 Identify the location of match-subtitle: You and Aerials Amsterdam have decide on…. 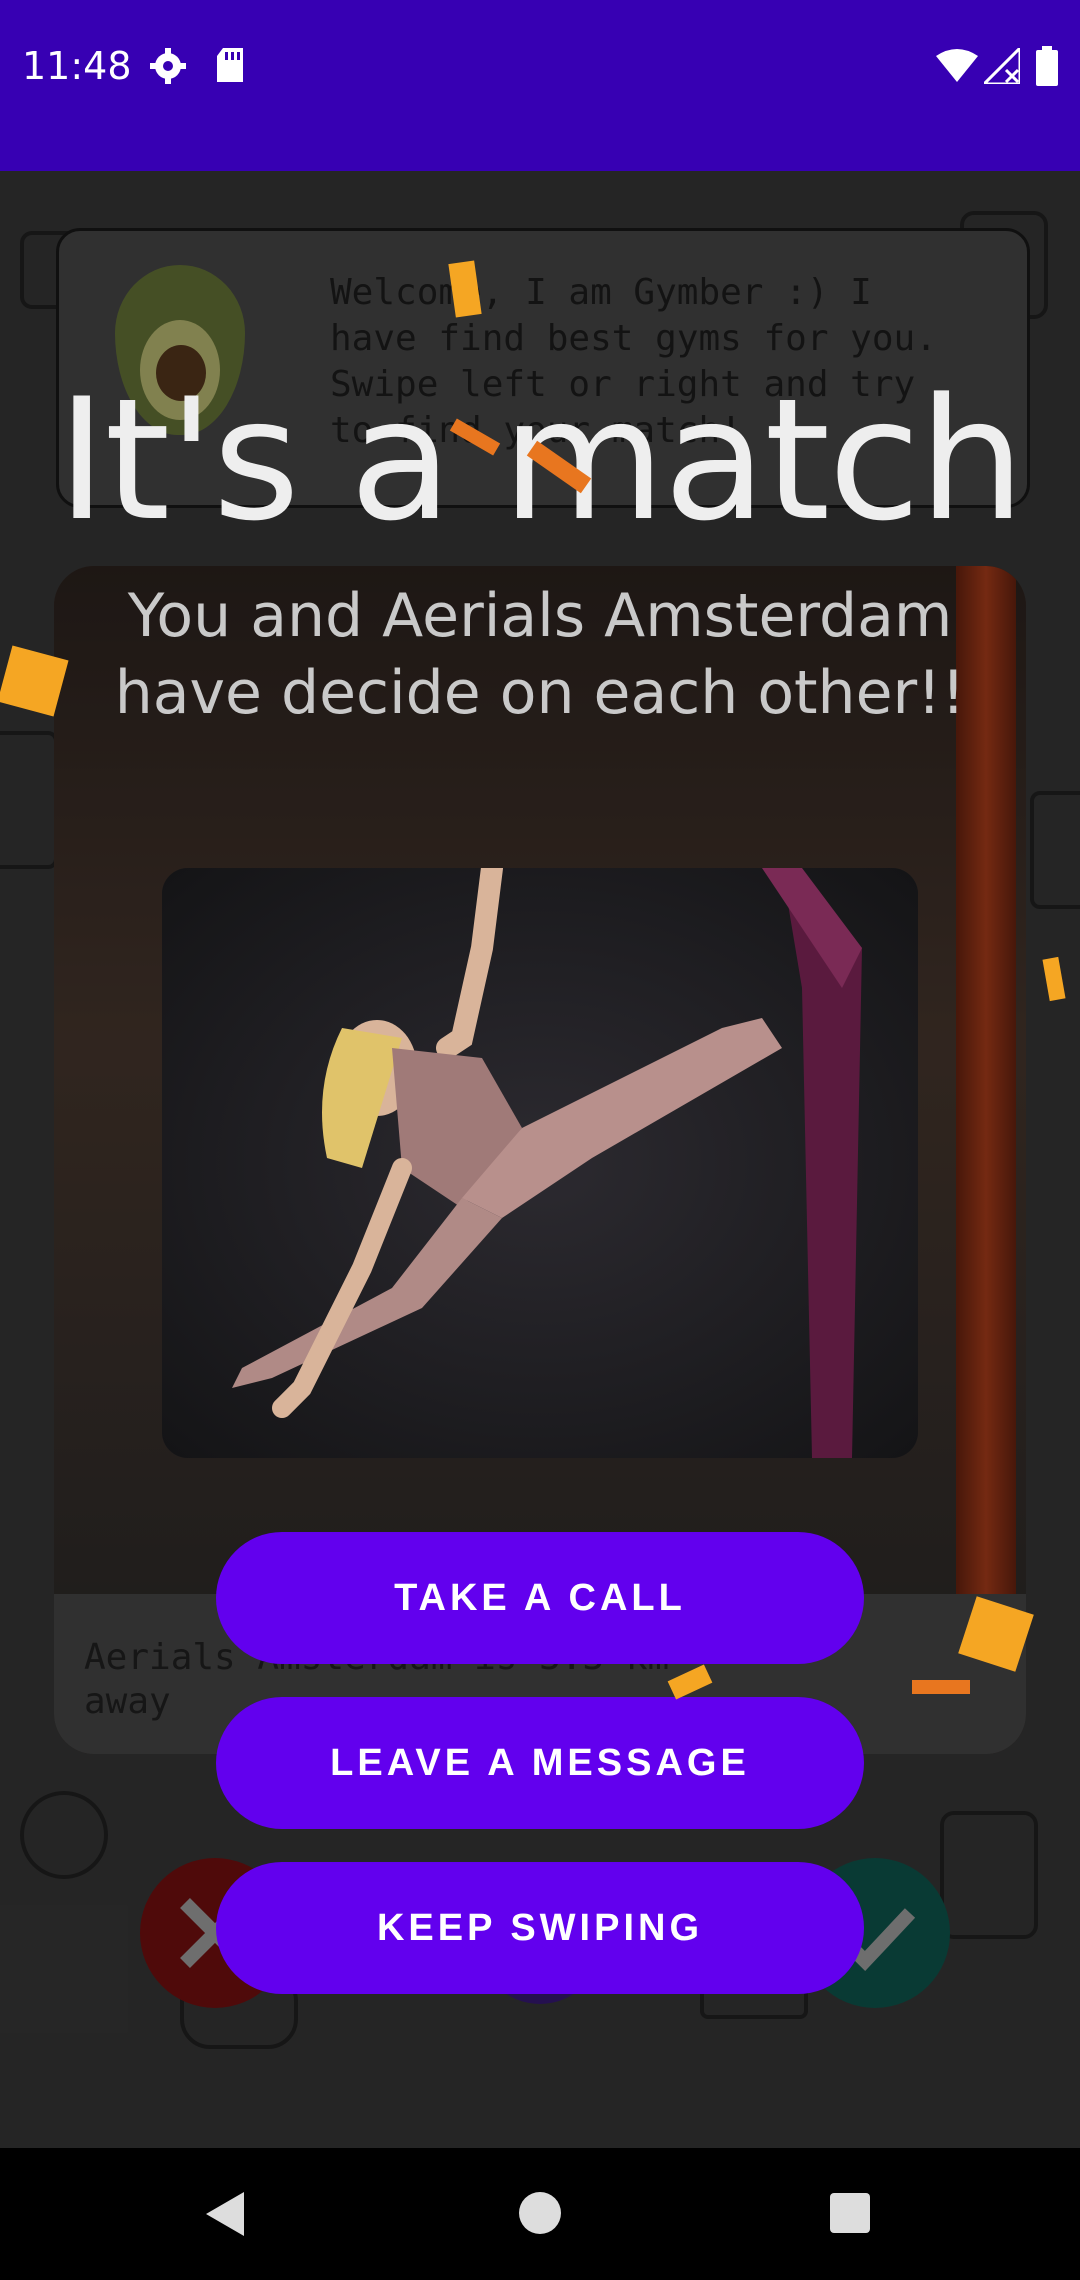
(540, 654).